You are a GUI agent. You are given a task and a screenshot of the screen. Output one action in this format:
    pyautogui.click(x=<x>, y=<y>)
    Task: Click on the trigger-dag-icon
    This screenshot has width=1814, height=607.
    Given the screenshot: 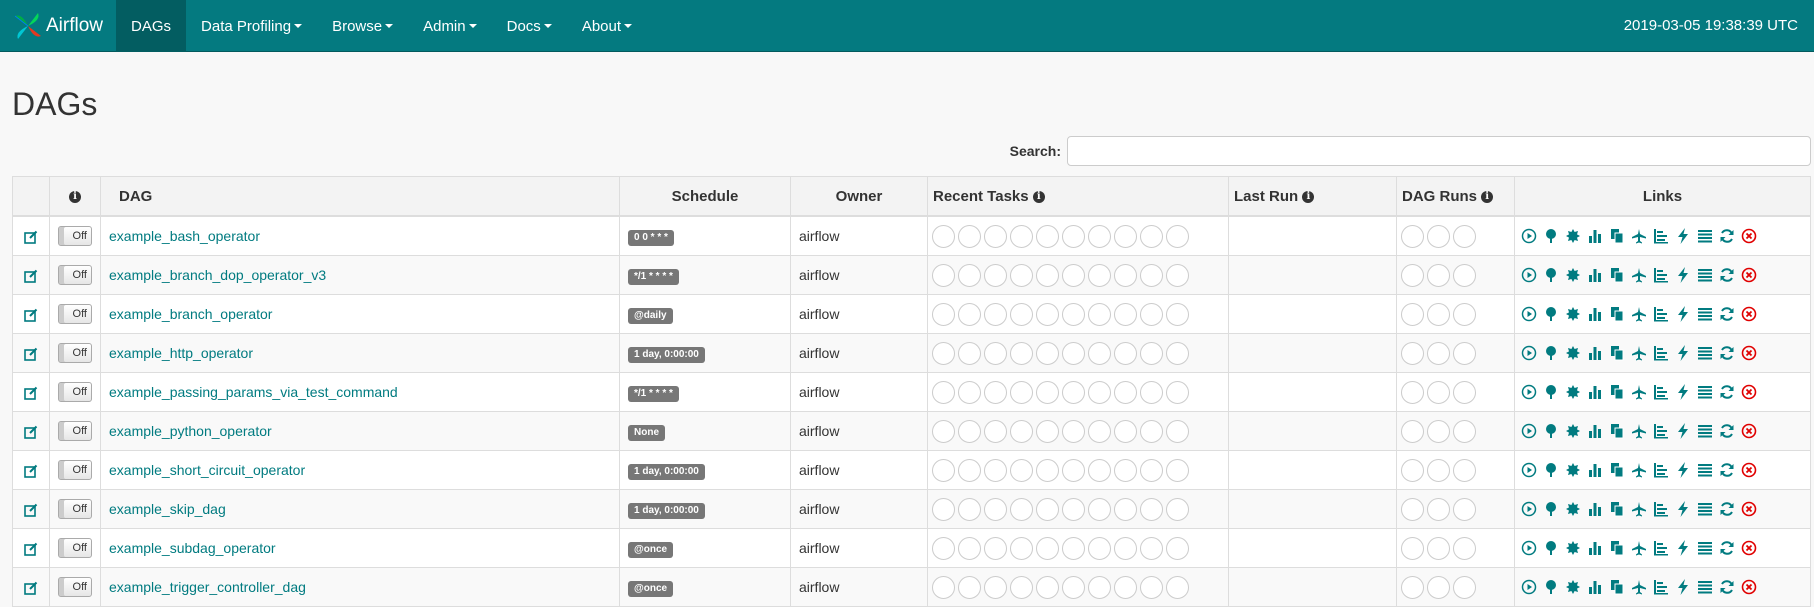 What is the action you would take?
    pyautogui.click(x=1529, y=275)
    